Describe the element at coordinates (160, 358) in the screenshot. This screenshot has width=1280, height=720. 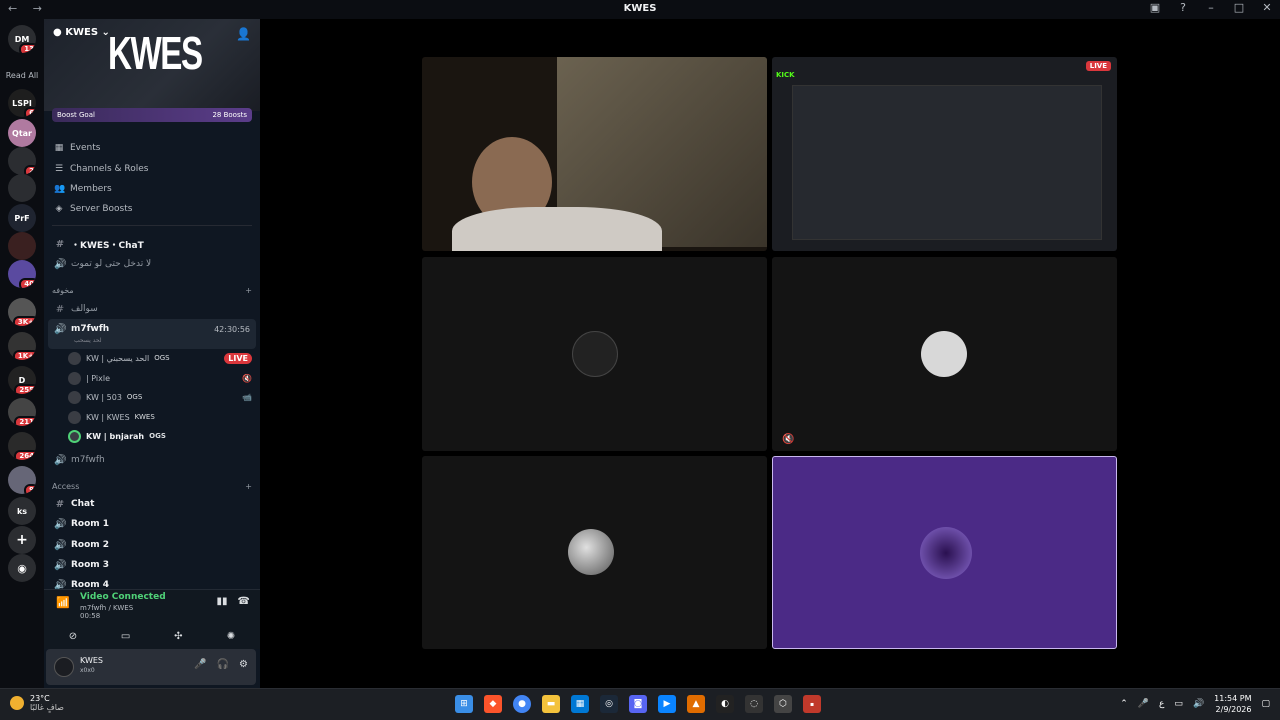
I see `voice-member: KW | الحد يسحبني OGS LIVE` at that location.